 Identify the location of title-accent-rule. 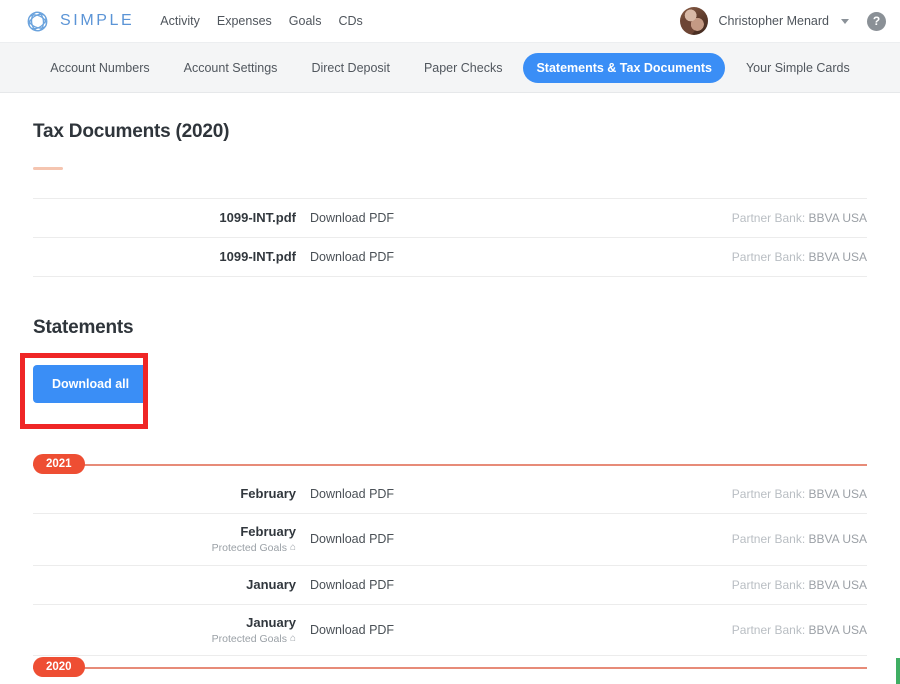
(48, 168).